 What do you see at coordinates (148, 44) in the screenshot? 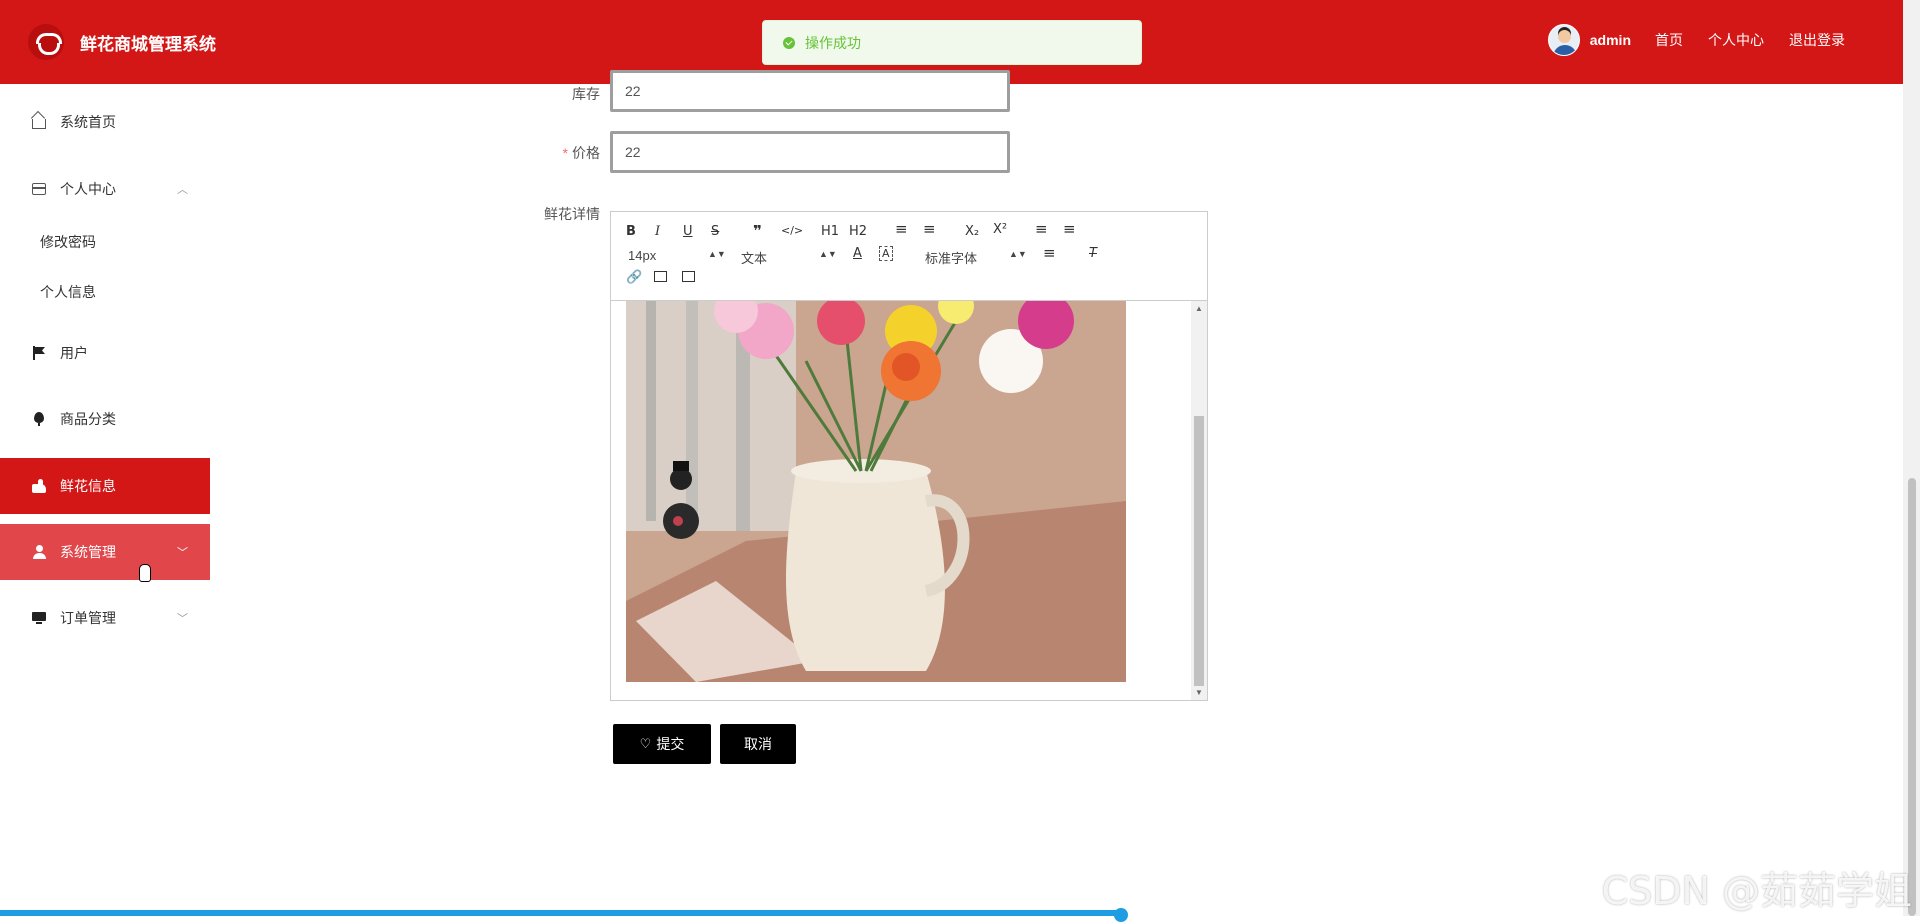
I see `app-title: 鲜花商城管理系统` at bounding box center [148, 44].